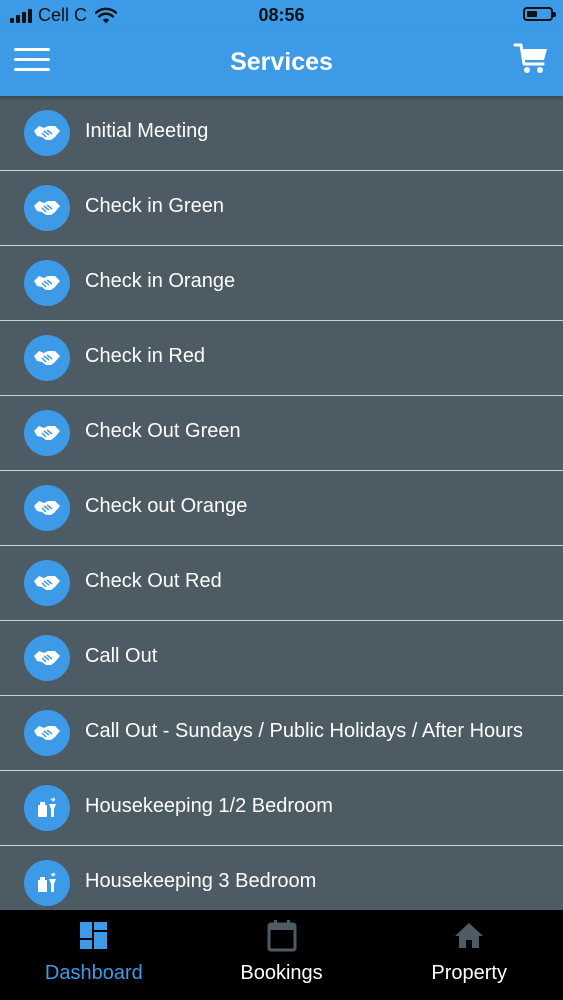 This screenshot has height=1000, width=563. I want to click on bottom-tab-bar: Dashboard Bookings Property, so click(281, 955).